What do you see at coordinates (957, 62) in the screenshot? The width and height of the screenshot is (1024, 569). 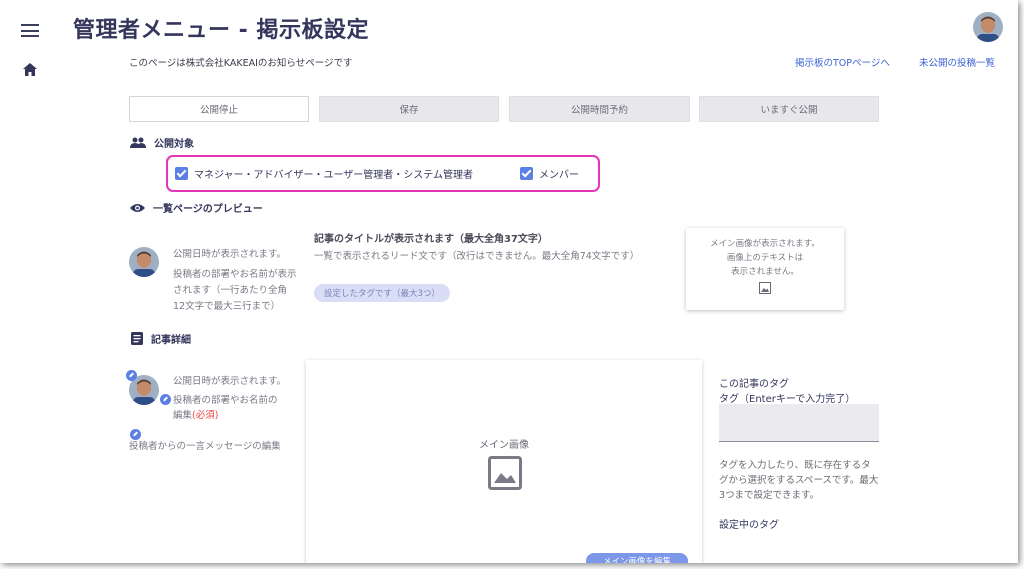 I see `unpublished-list-link: 未公開の投稿一覧` at bounding box center [957, 62].